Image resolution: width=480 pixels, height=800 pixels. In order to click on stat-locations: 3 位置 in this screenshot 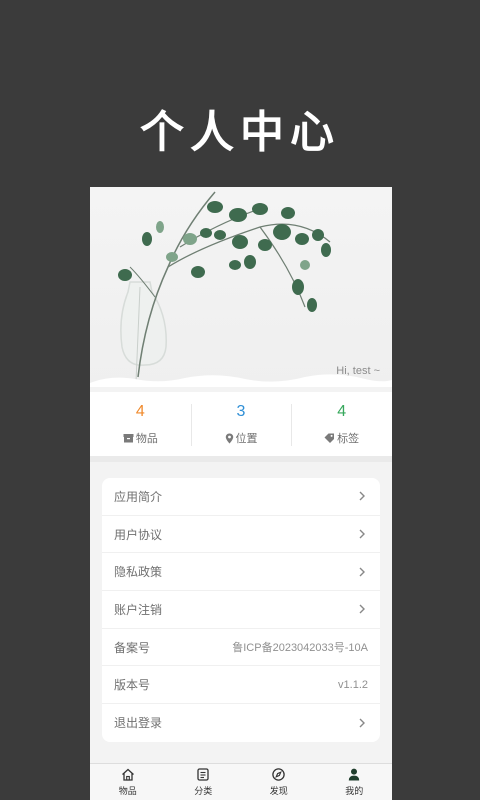, I will do `click(241, 424)`.